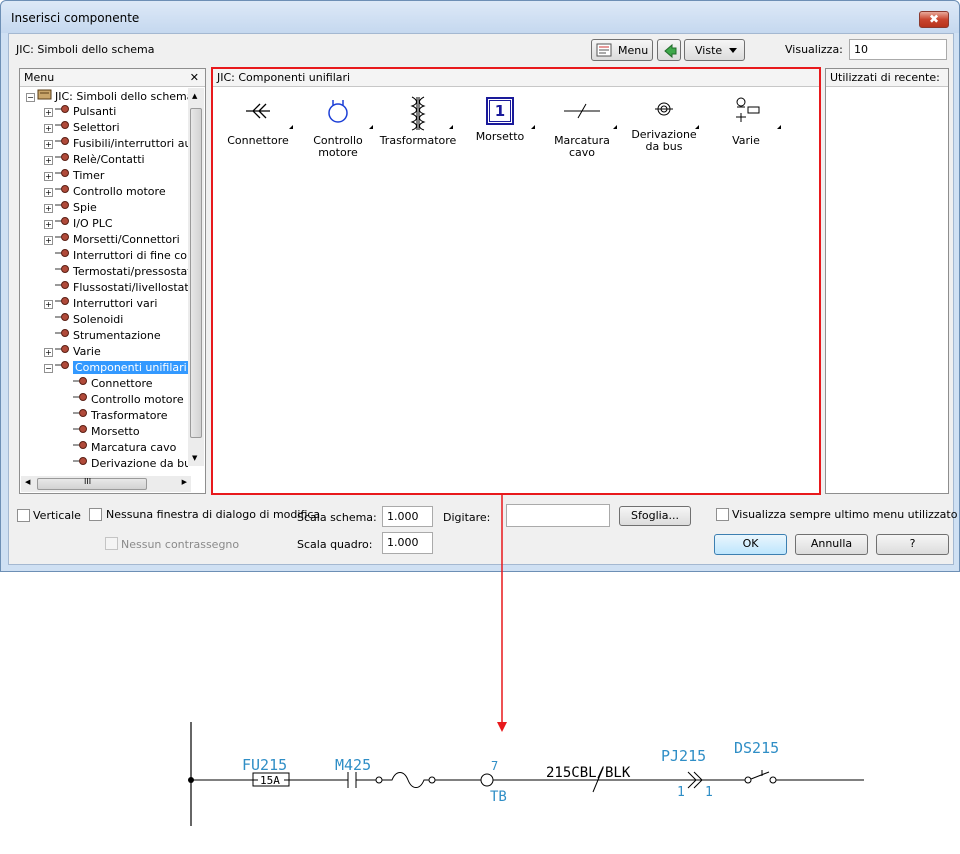 The image size is (960, 854). Describe the element at coordinates (264, 765) in the screenshot. I see `fuse-tag: FU215` at that location.